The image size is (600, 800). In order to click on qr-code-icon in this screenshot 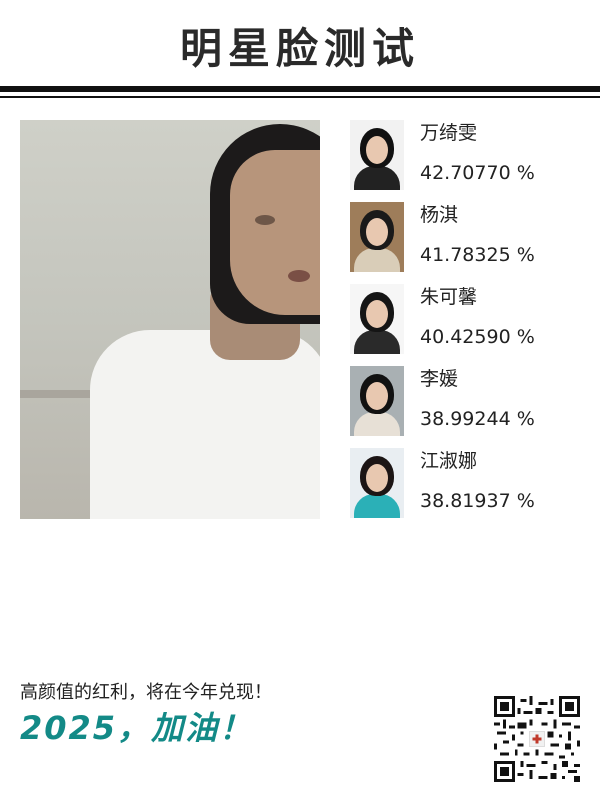, I will do `click(537, 739)`.